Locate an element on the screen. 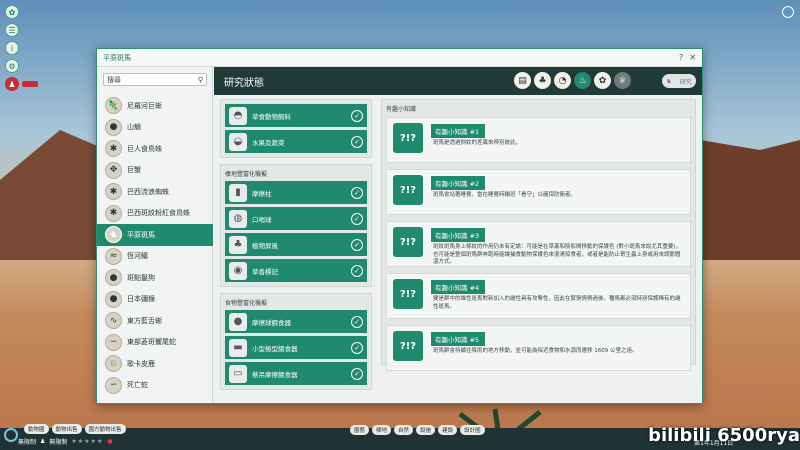  group-title: 棲地豐富化機擬 is located at coordinates (246, 174).